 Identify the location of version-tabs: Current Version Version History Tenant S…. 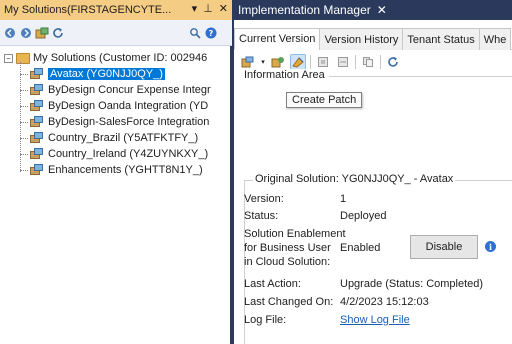
(373, 39).